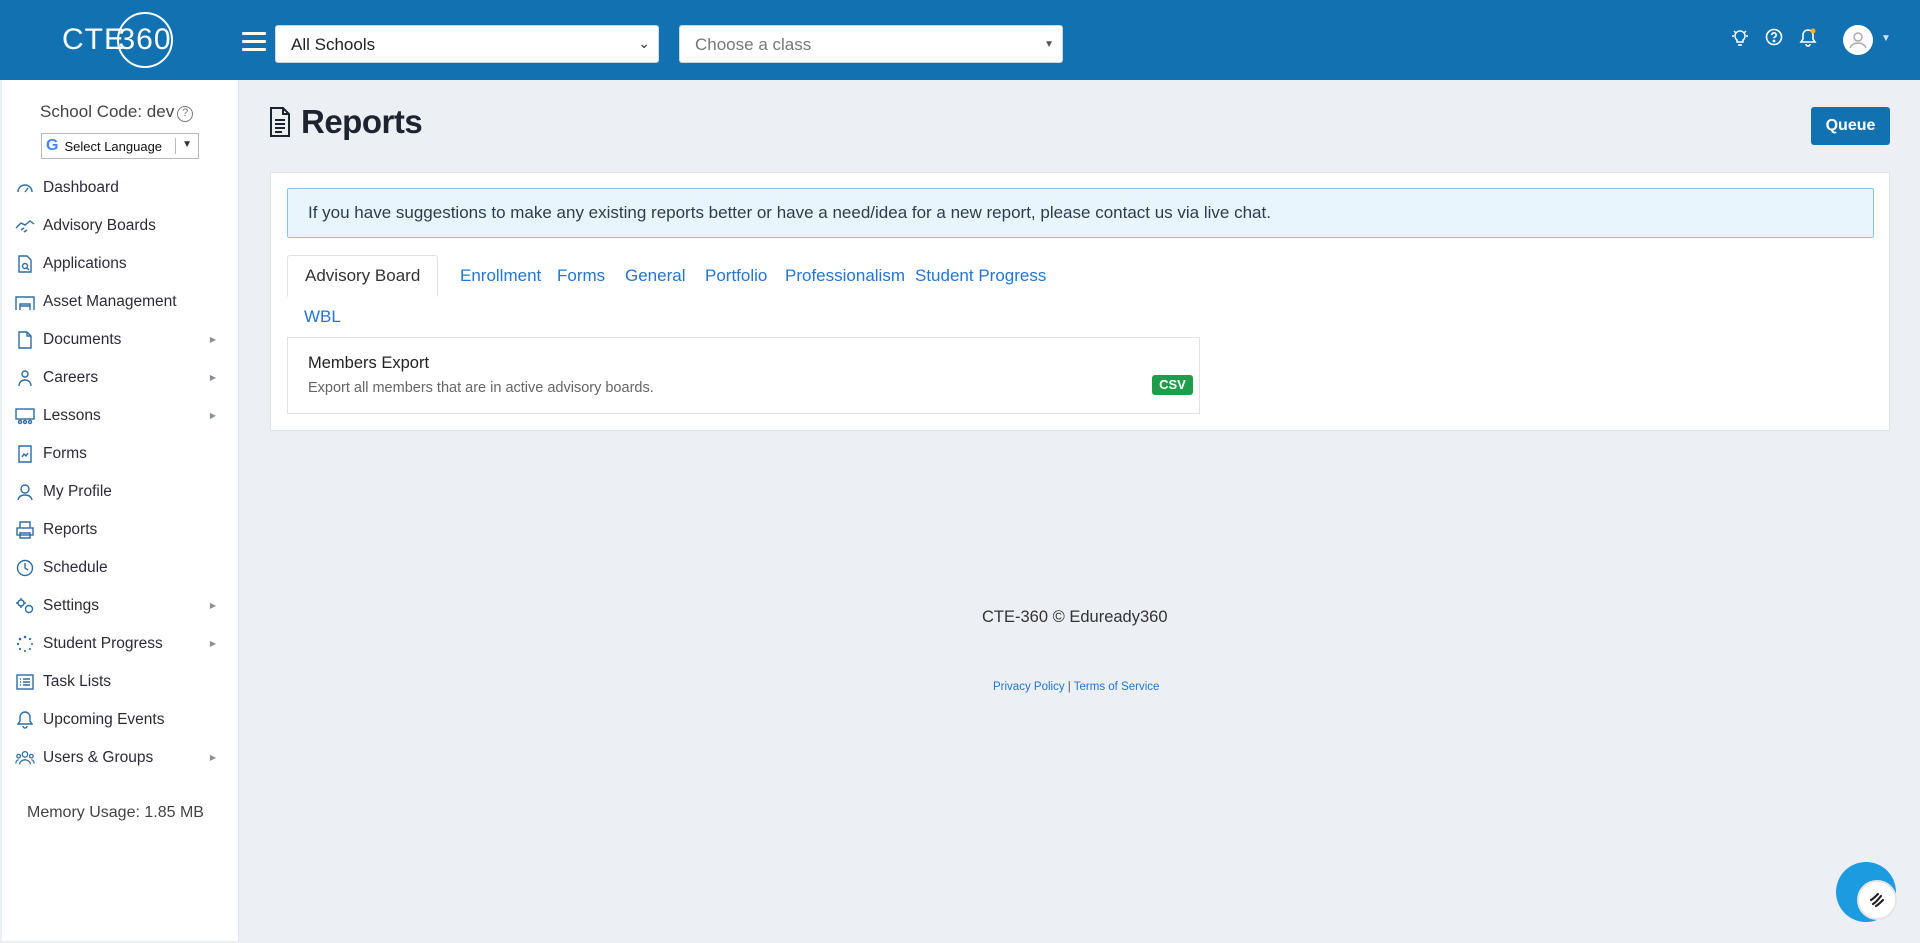 The image size is (1920, 943). What do you see at coordinates (104, 719) in the screenshot?
I see `sidebar-item-label: Upcoming Events` at bounding box center [104, 719].